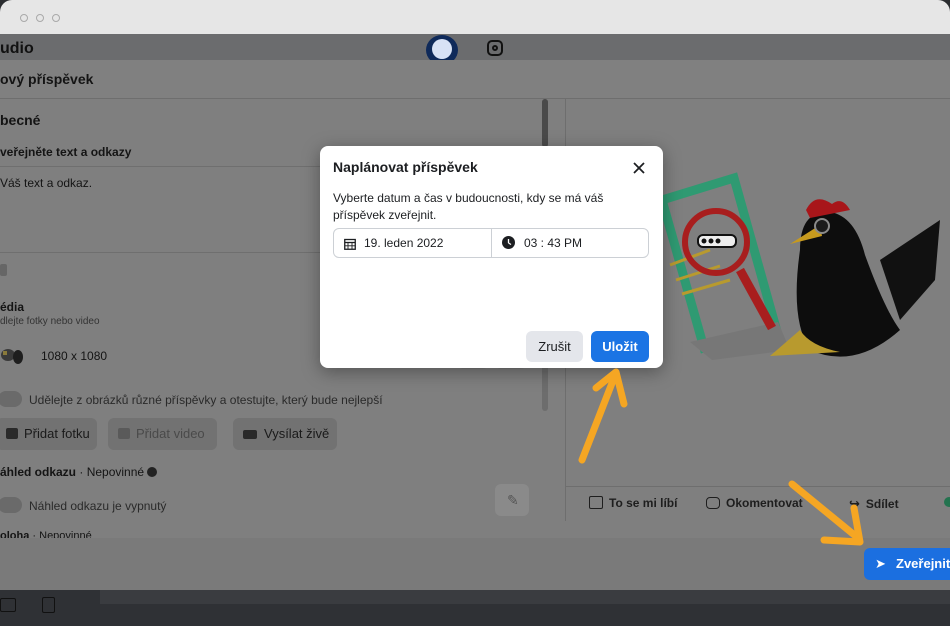 The height and width of the screenshot is (626, 950). I want to click on publish-label: Zveřejnit, so click(923, 563).